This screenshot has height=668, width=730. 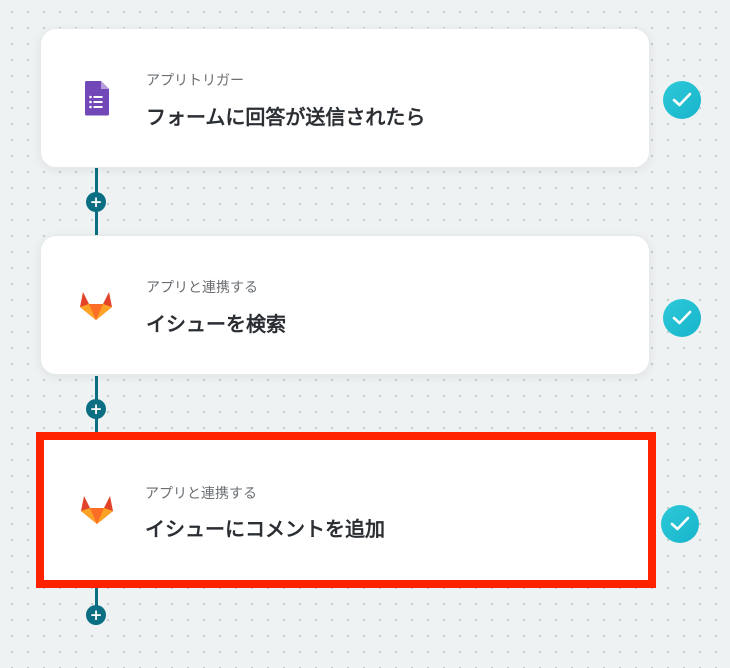 What do you see at coordinates (195, 81) in the screenshot?
I see `step-subtitle: アプリトリガー` at bounding box center [195, 81].